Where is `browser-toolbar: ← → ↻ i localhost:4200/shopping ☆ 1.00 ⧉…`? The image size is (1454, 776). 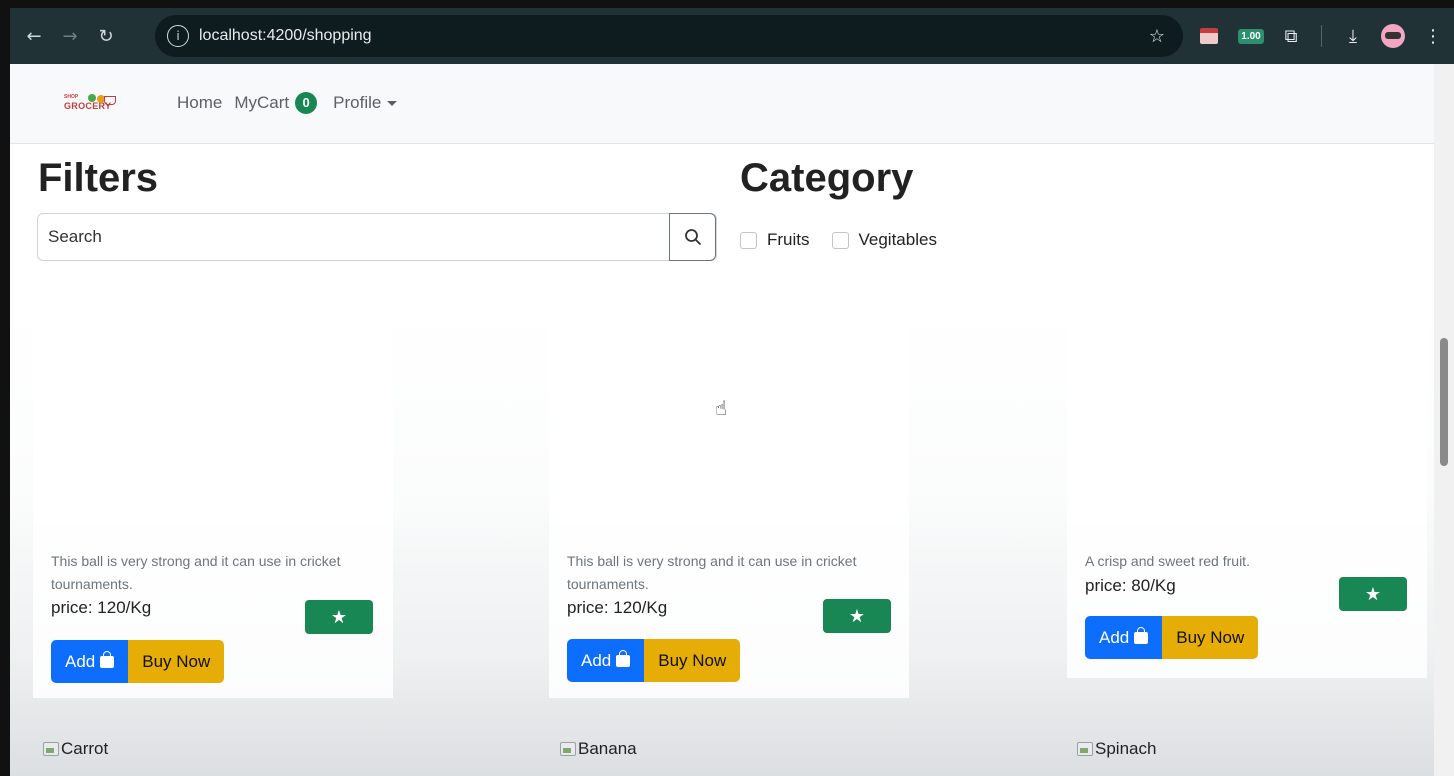 browser-toolbar: ← → ↻ i localhost:4200/shopping ☆ 1.00 ⧉… is located at coordinates (732, 36).